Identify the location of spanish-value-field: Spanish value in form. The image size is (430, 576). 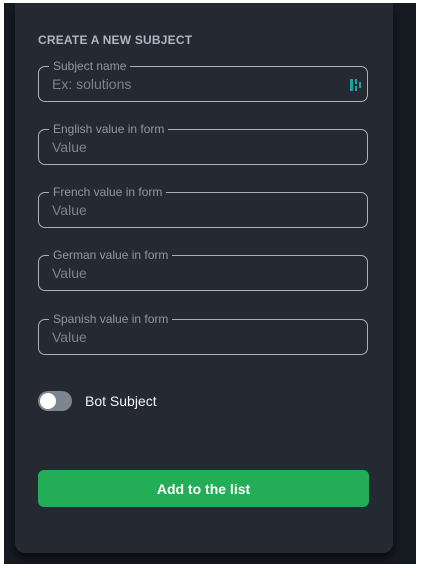
(203, 333).